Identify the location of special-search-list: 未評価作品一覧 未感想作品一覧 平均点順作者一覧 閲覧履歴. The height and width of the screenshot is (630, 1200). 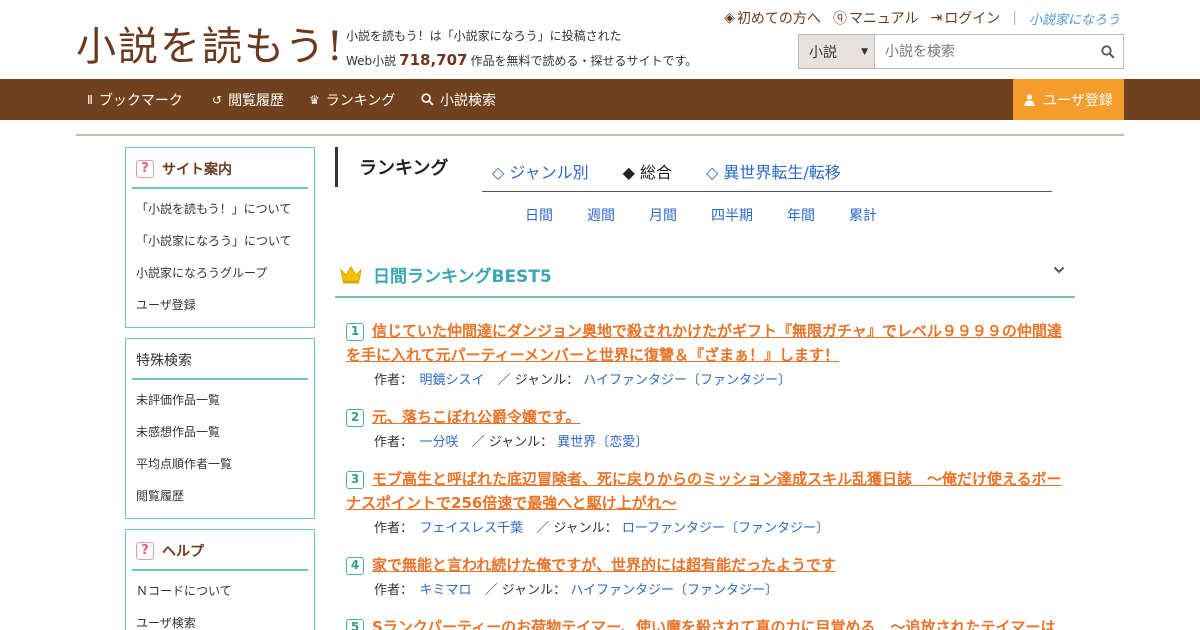
(220, 449).